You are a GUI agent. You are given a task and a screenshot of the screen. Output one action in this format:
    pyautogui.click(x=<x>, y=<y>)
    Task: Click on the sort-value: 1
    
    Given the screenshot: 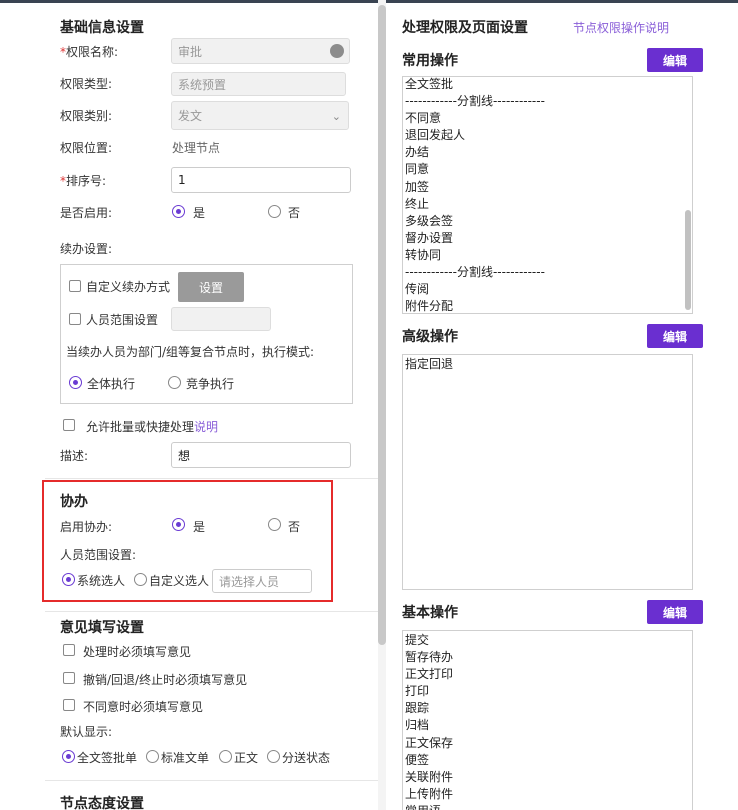 What is the action you would take?
    pyautogui.click(x=182, y=180)
    